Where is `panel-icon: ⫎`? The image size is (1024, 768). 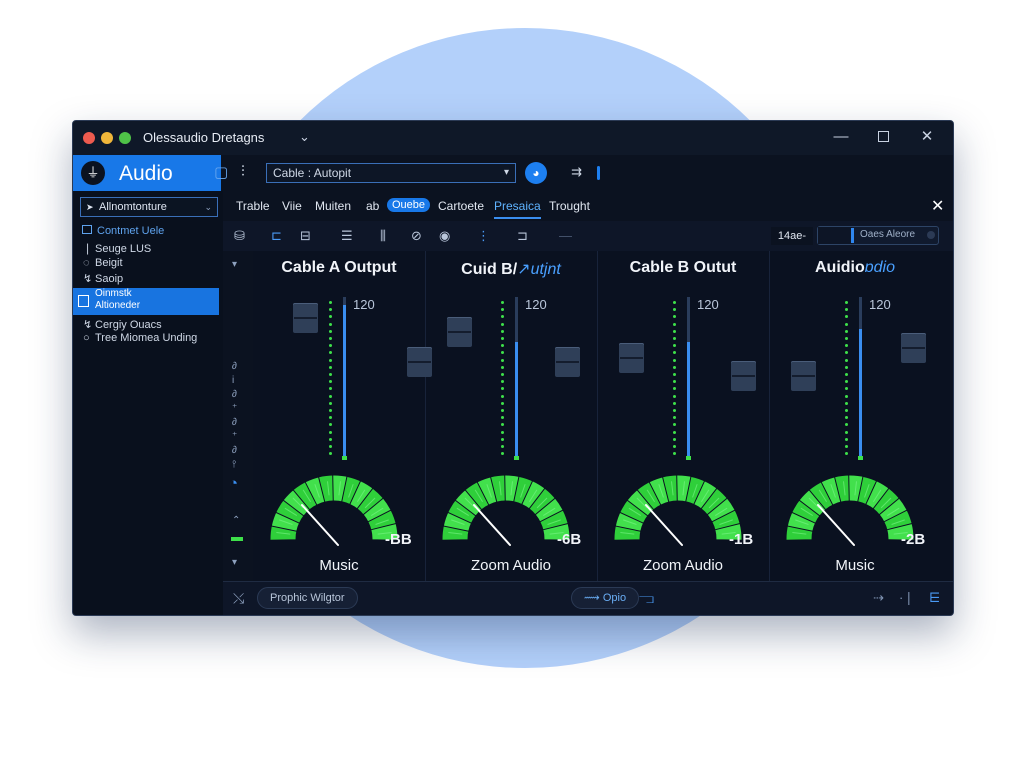 panel-icon: ⫎ is located at coordinates (646, 598).